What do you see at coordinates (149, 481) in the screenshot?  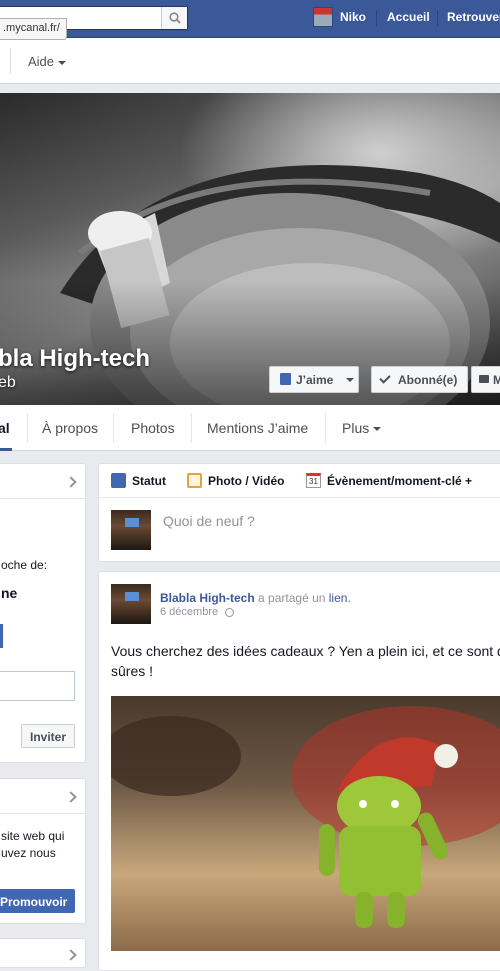 I see `tab-status: Statut` at bounding box center [149, 481].